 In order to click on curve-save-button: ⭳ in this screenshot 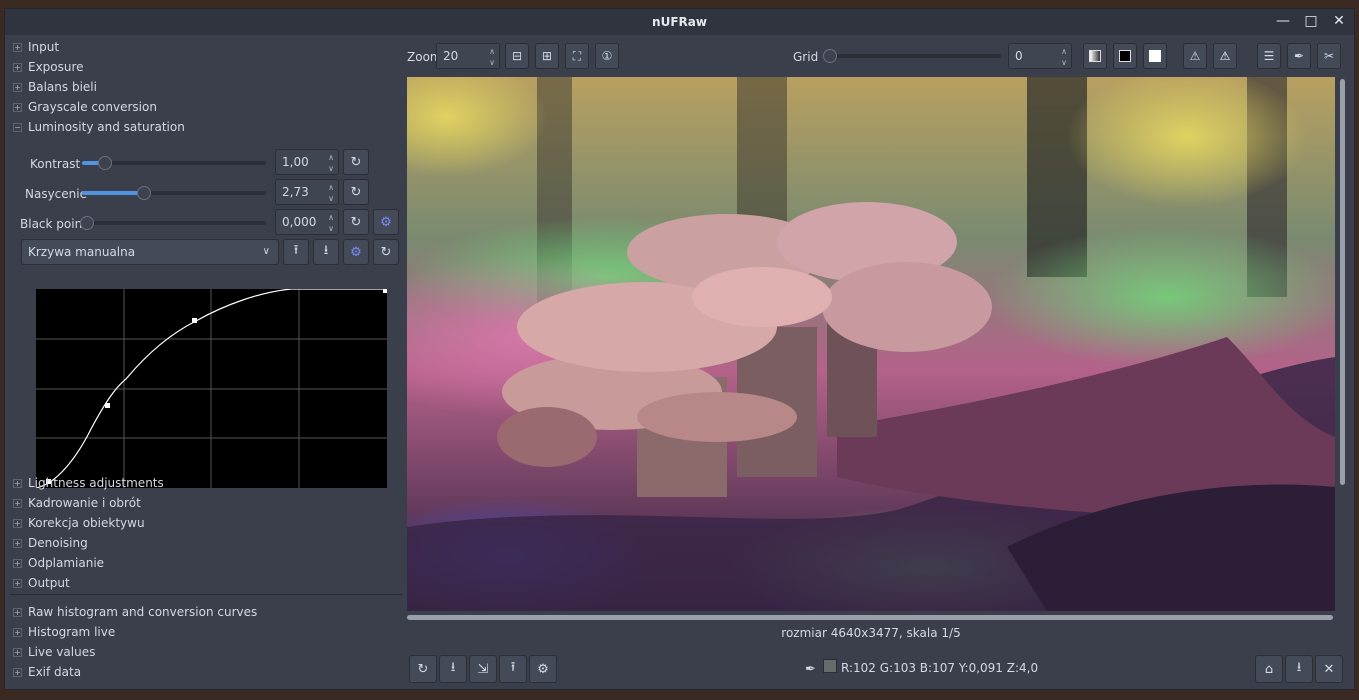, I will do `click(326, 252)`.